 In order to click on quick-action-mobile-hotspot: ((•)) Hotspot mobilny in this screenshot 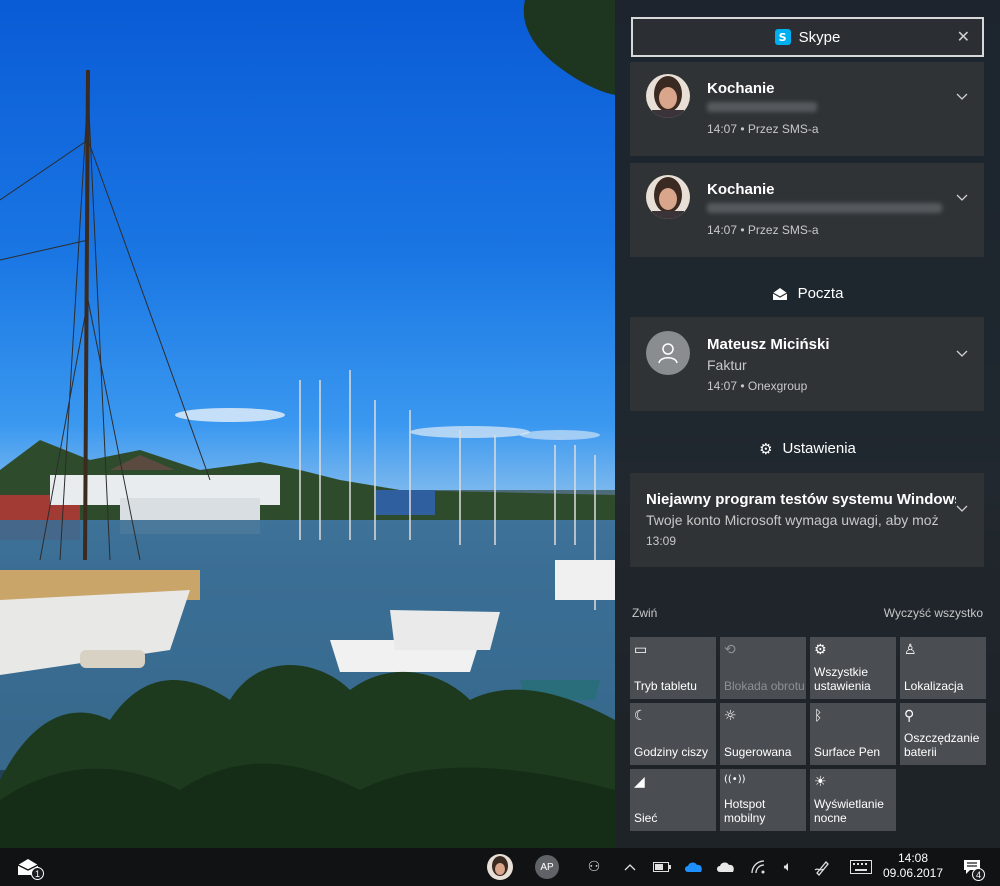, I will do `click(763, 800)`.